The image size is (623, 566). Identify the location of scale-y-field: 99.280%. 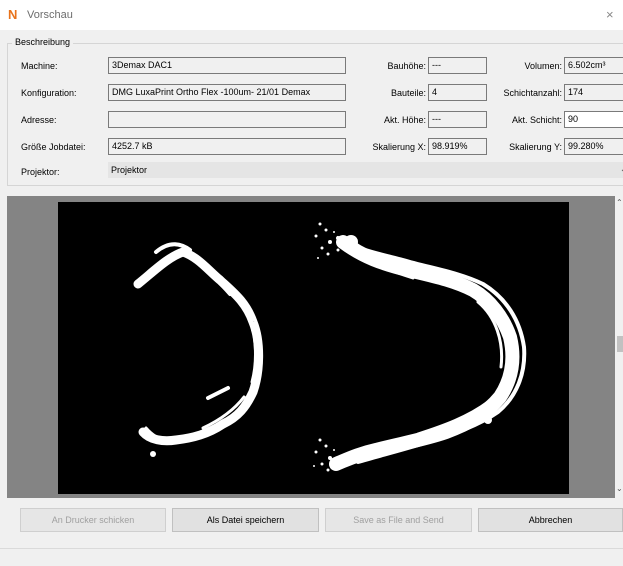
(593, 146).